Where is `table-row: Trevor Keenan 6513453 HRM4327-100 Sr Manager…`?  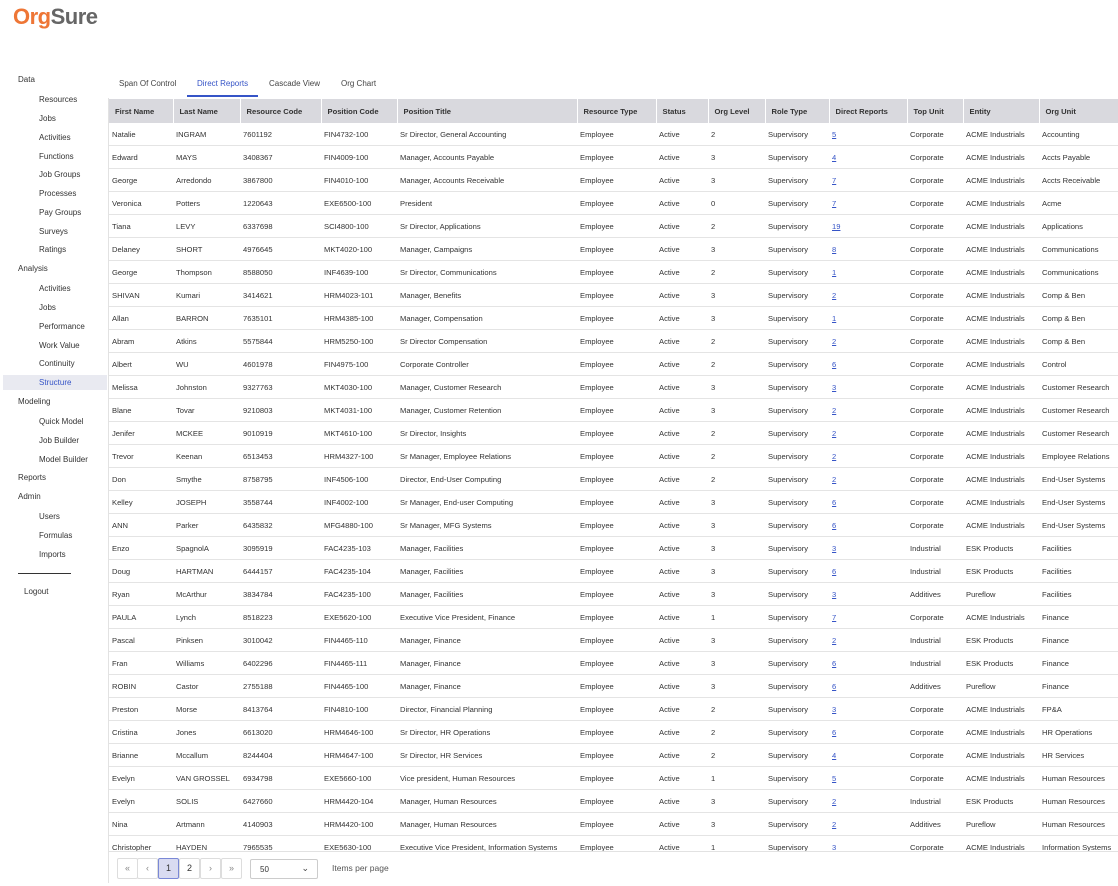
table-row: Trevor Keenan 6513453 HRM4327-100 Sr Manager… is located at coordinates (613, 456).